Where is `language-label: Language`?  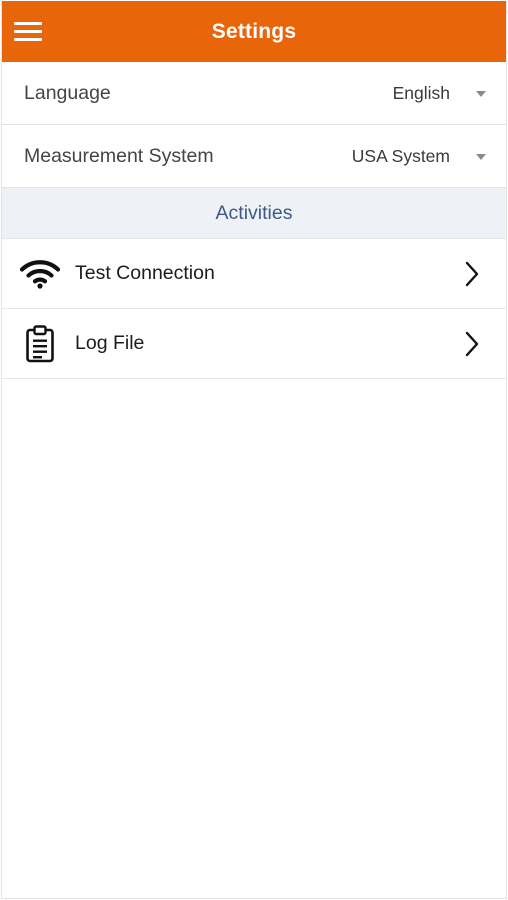 language-label: Language is located at coordinates (67, 92).